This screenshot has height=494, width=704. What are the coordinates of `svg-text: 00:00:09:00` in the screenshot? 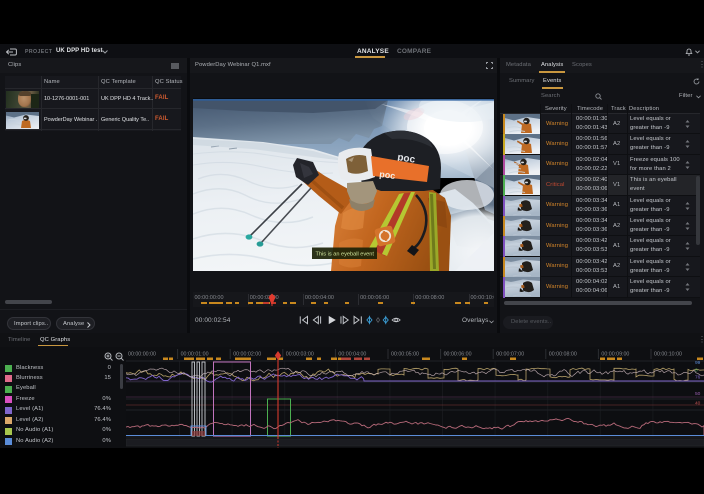 It's located at (615, 355).